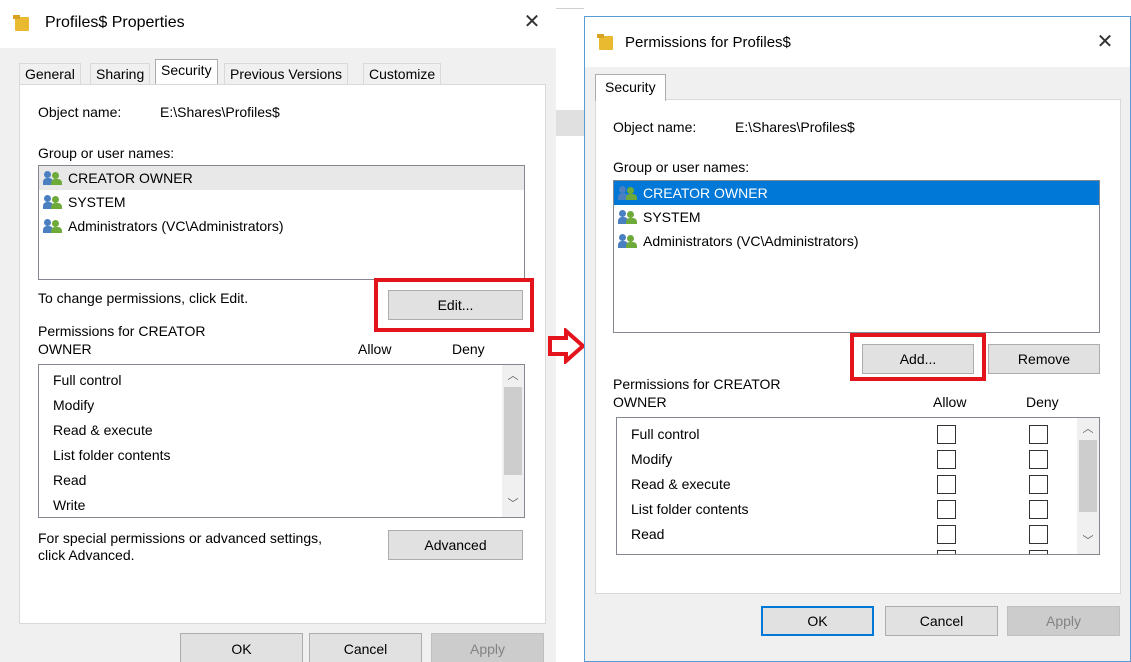 This screenshot has height=662, width=1131. I want to click on tab-sharing: Sharing, so click(120, 74).